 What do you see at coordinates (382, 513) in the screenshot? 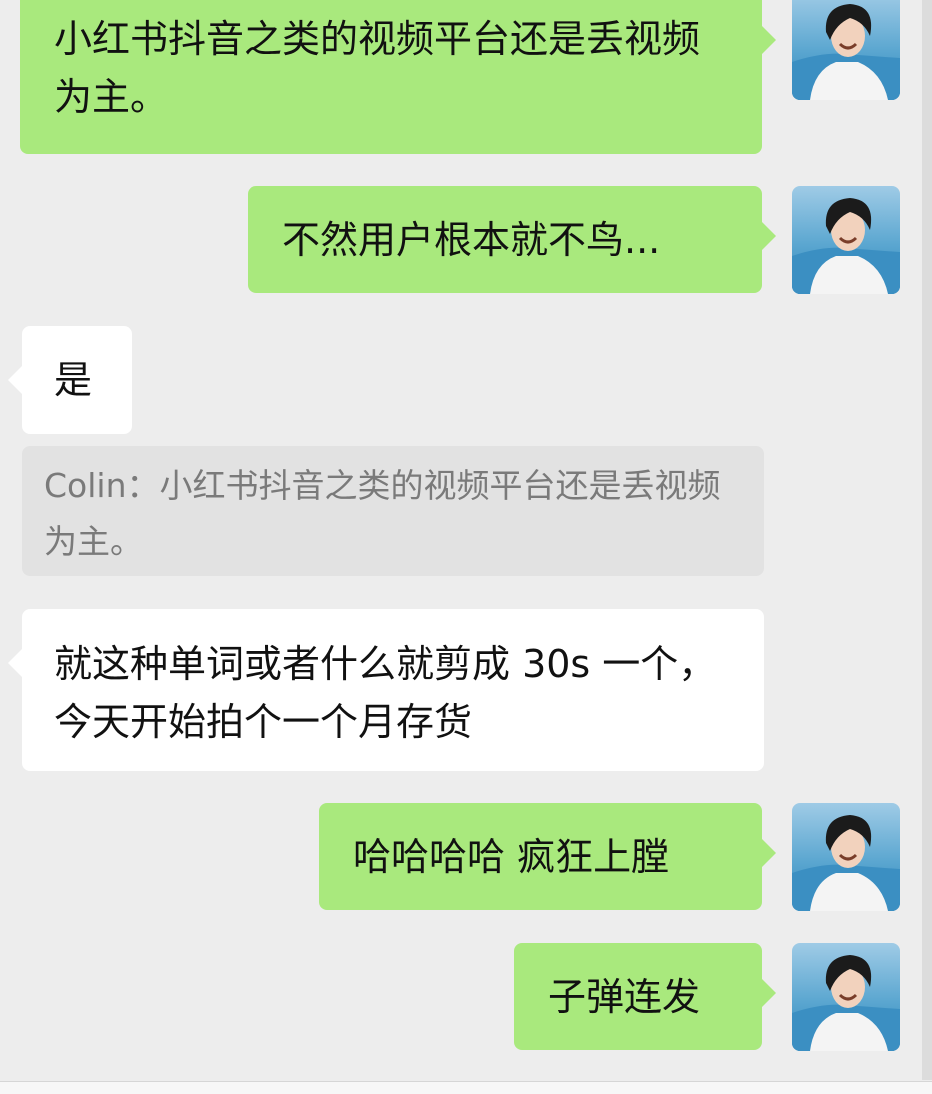
I see `quoted-text: Colin：小红书抖音之类的视频平台还是丢视频为主。` at bounding box center [382, 513].